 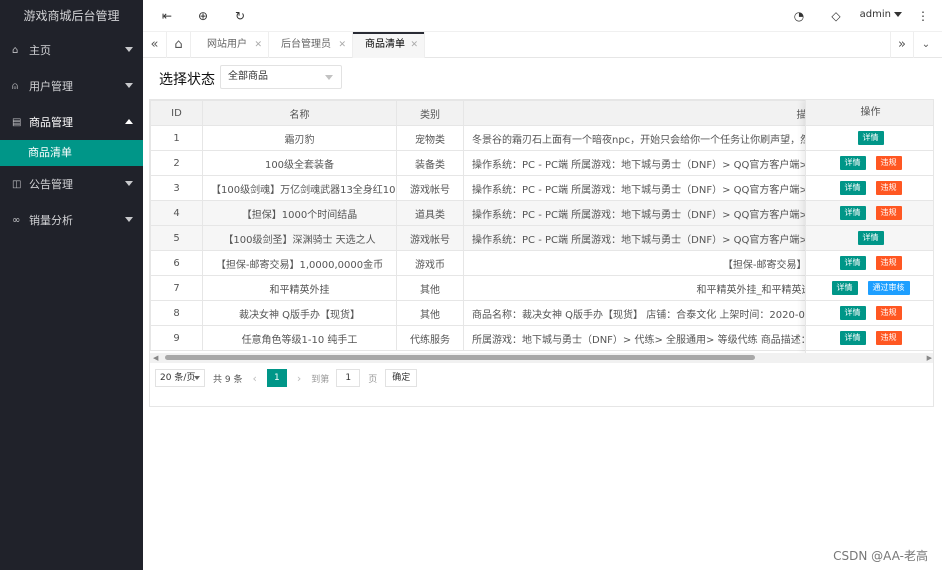 What do you see at coordinates (299, 113) in the screenshot?
I see `col-header-name: 名称` at bounding box center [299, 113].